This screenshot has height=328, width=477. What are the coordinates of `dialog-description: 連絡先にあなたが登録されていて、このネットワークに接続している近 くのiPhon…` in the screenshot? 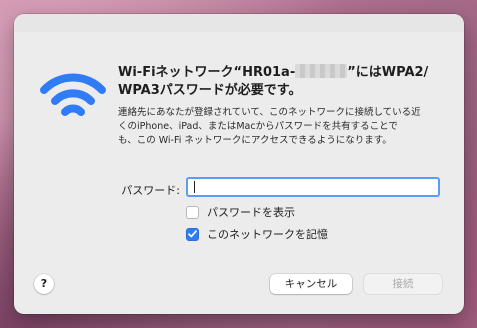 It's located at (283, 127).